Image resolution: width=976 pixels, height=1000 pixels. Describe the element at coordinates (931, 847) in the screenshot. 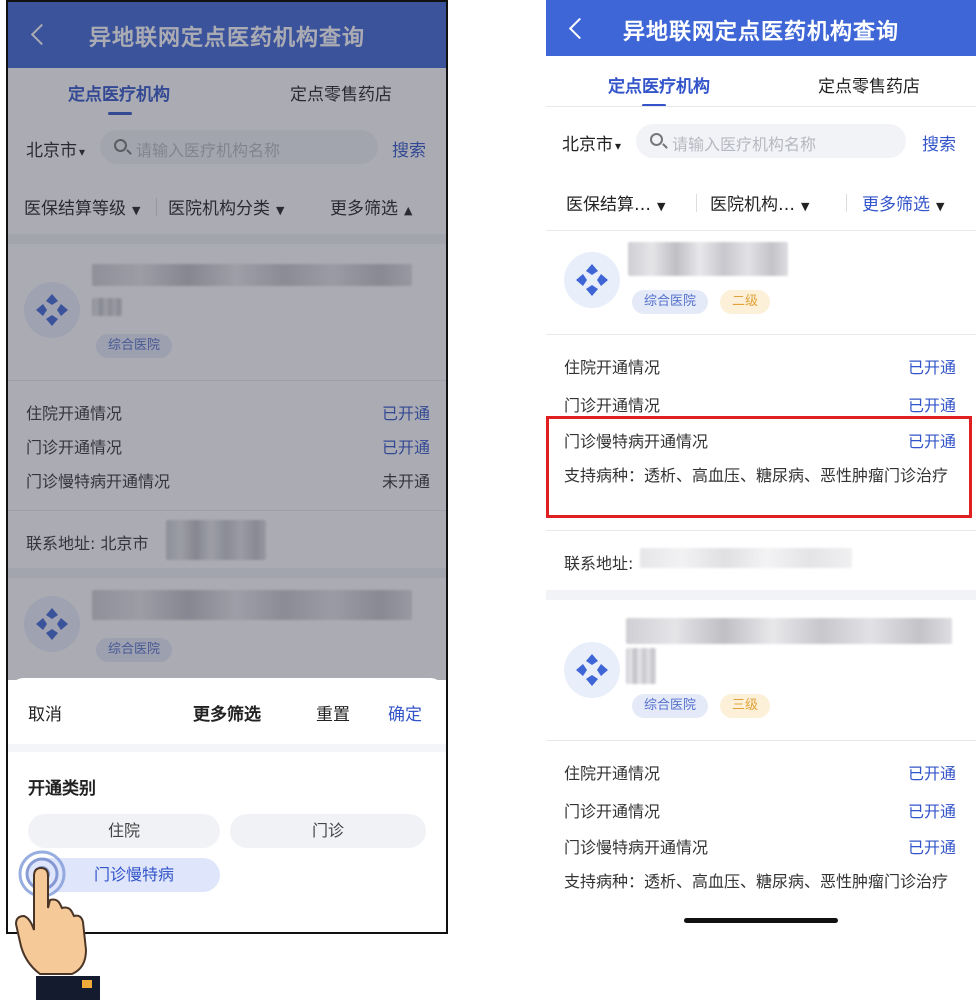

I see `row-status-chronic: 已开通` at that location.